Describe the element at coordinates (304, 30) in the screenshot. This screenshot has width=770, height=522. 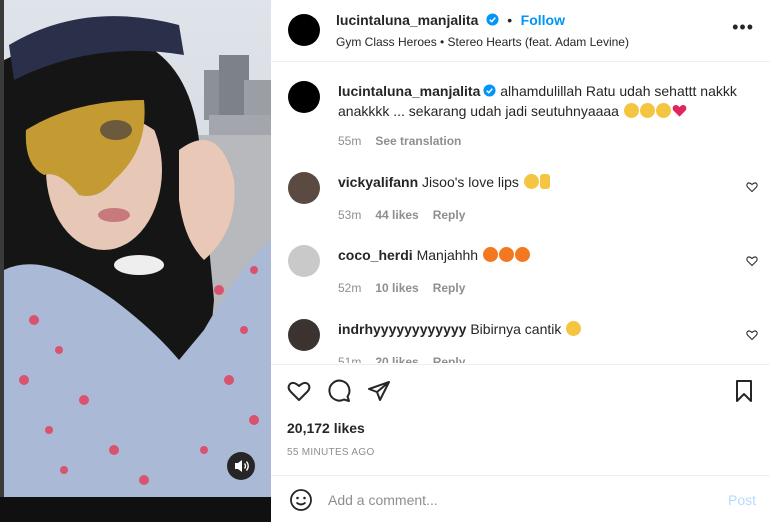
I see `author-avatar` at that location.